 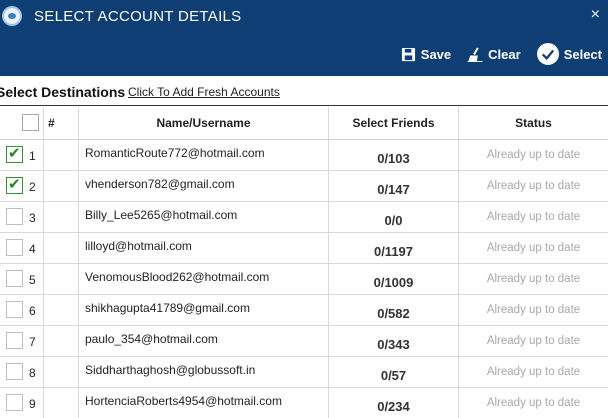 I want to click on close-button: ×, so click(x=595, y=15).